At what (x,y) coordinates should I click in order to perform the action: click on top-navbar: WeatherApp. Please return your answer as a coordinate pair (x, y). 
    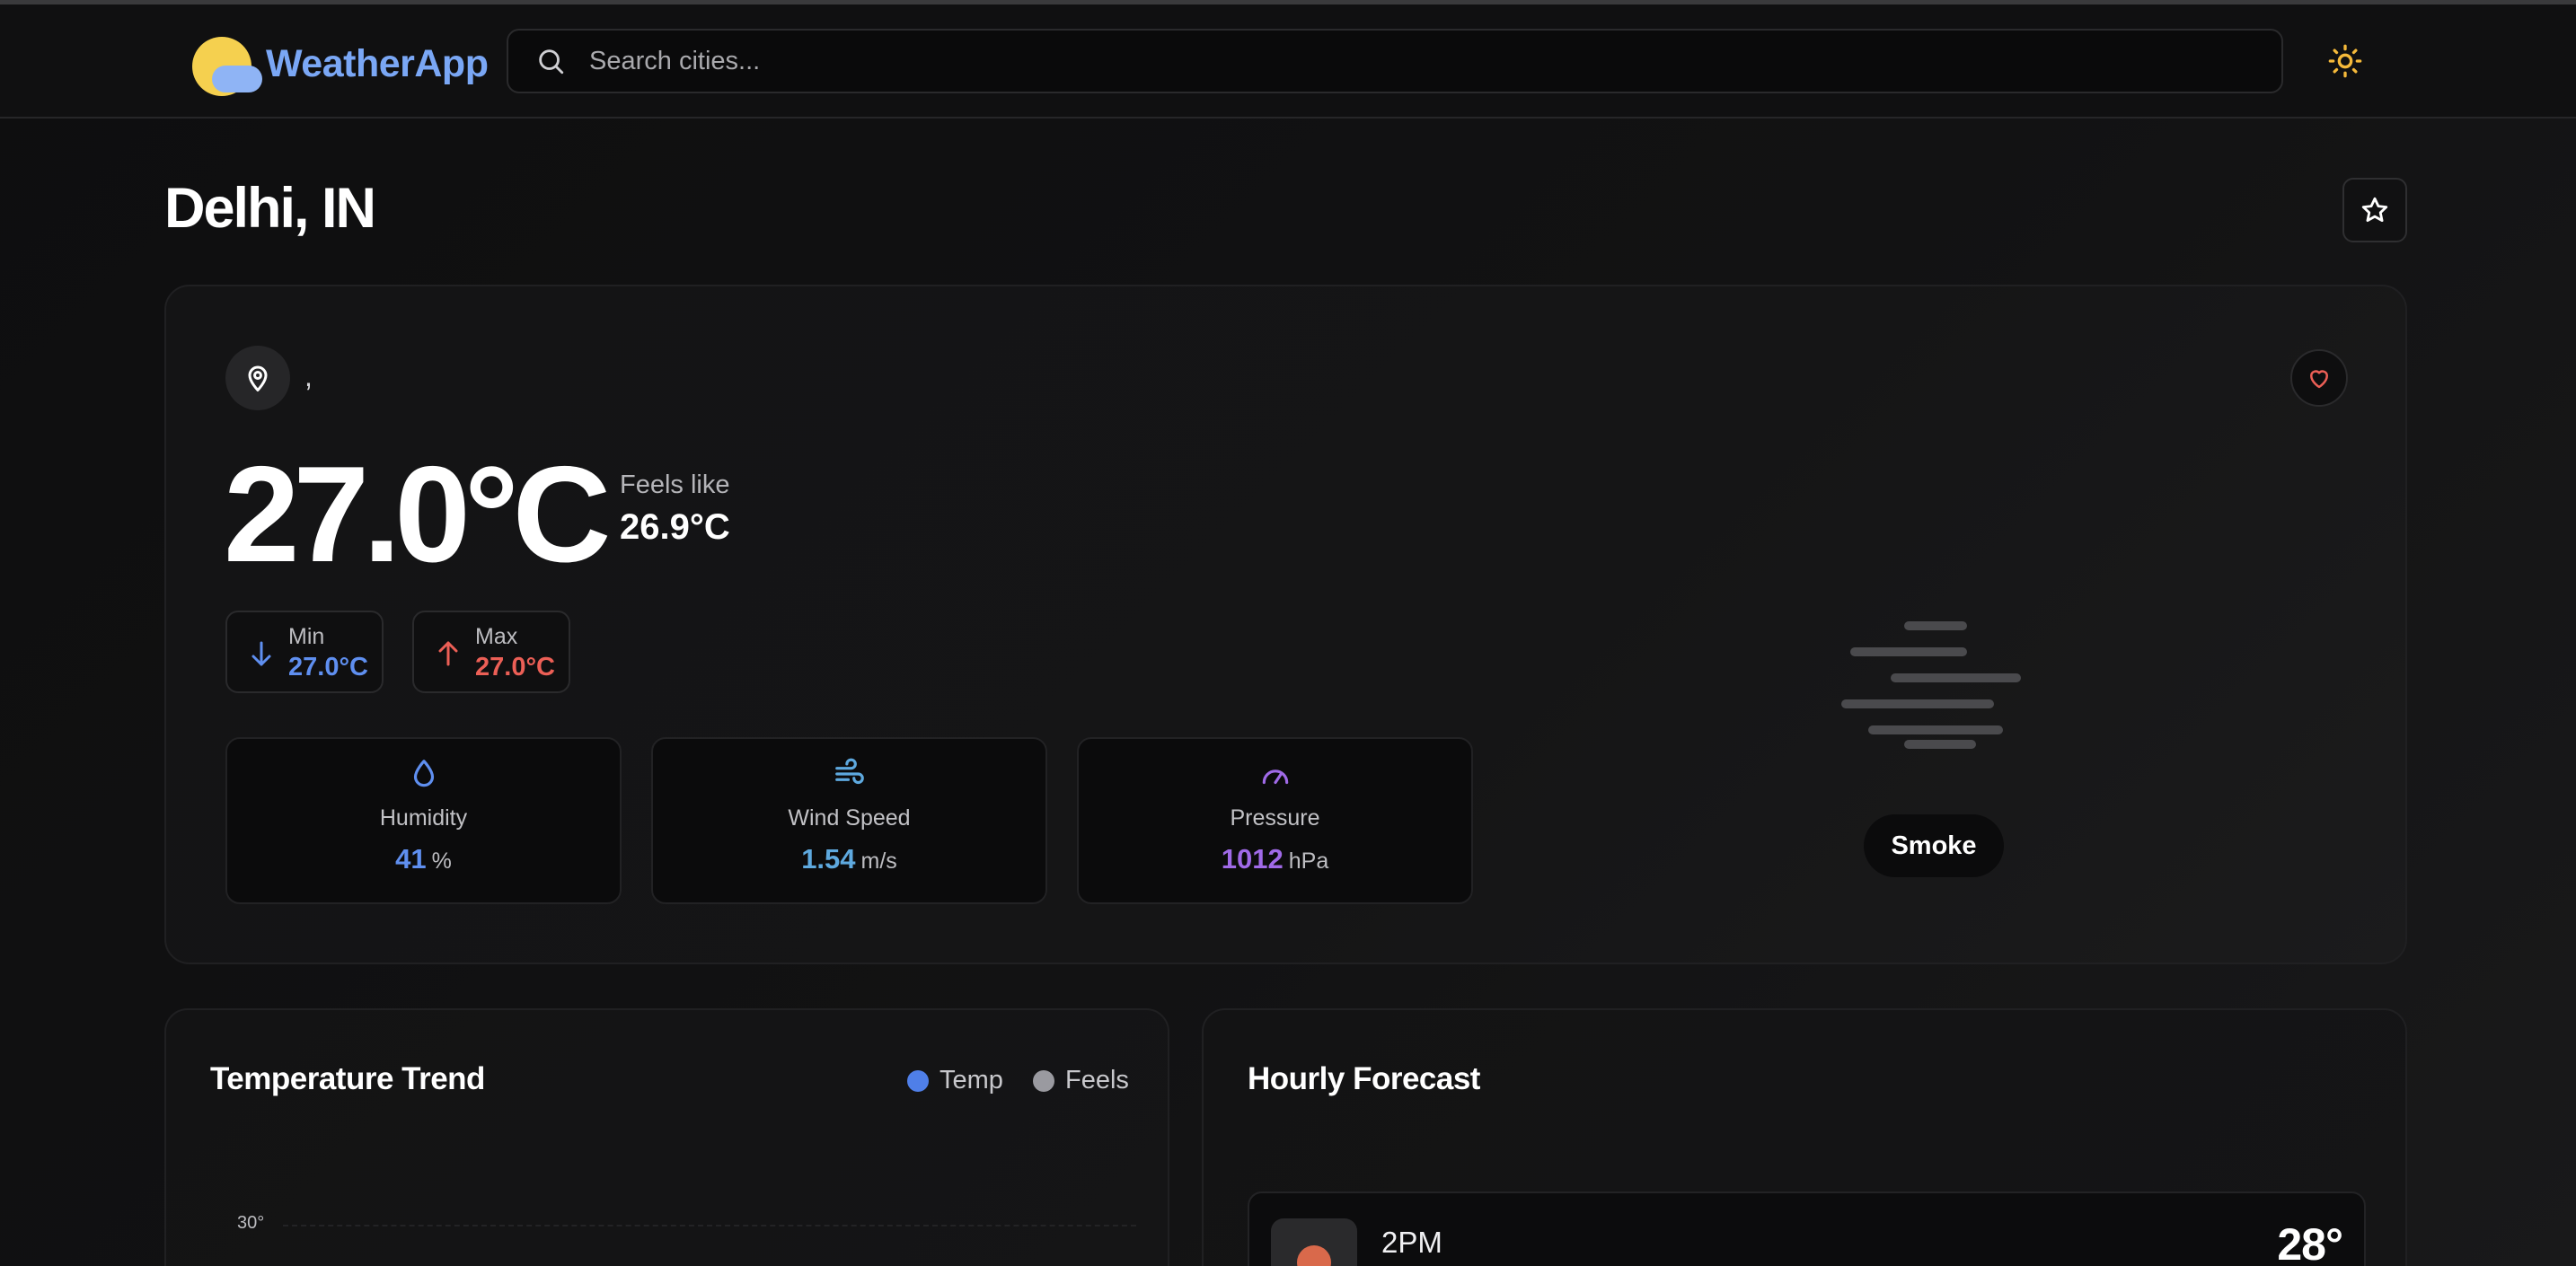
    Looking at the image, I should click on (1288, 61).